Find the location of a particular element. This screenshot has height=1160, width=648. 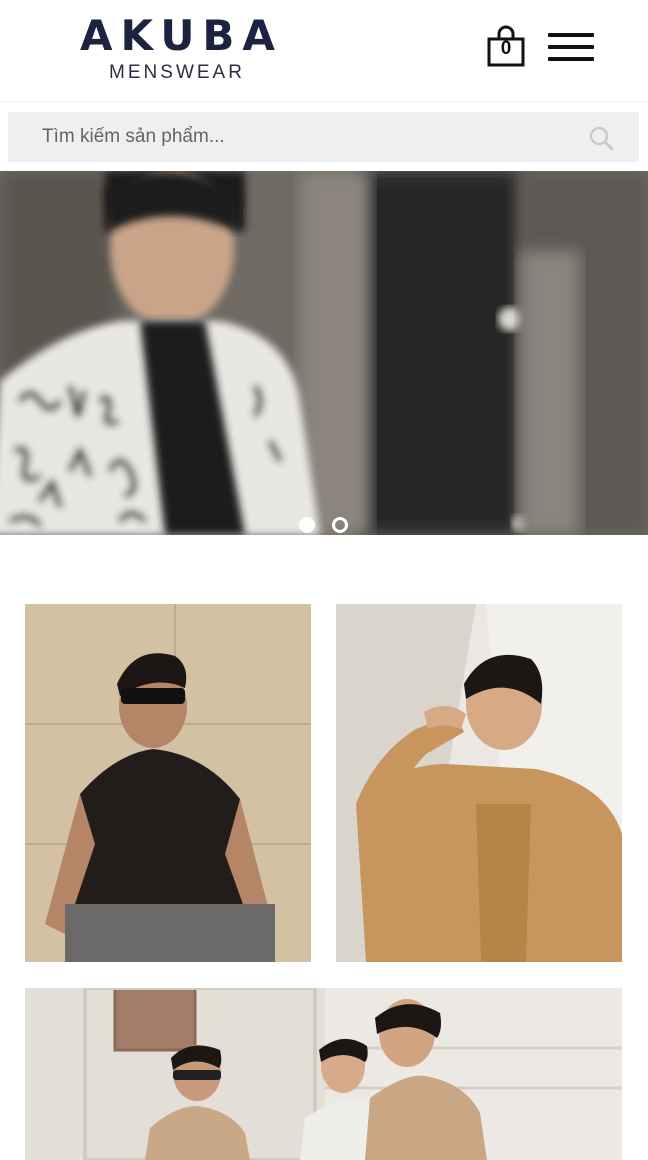

site-header: AKUBA MENSWEAR 0 is located at coordinates (324, 51).